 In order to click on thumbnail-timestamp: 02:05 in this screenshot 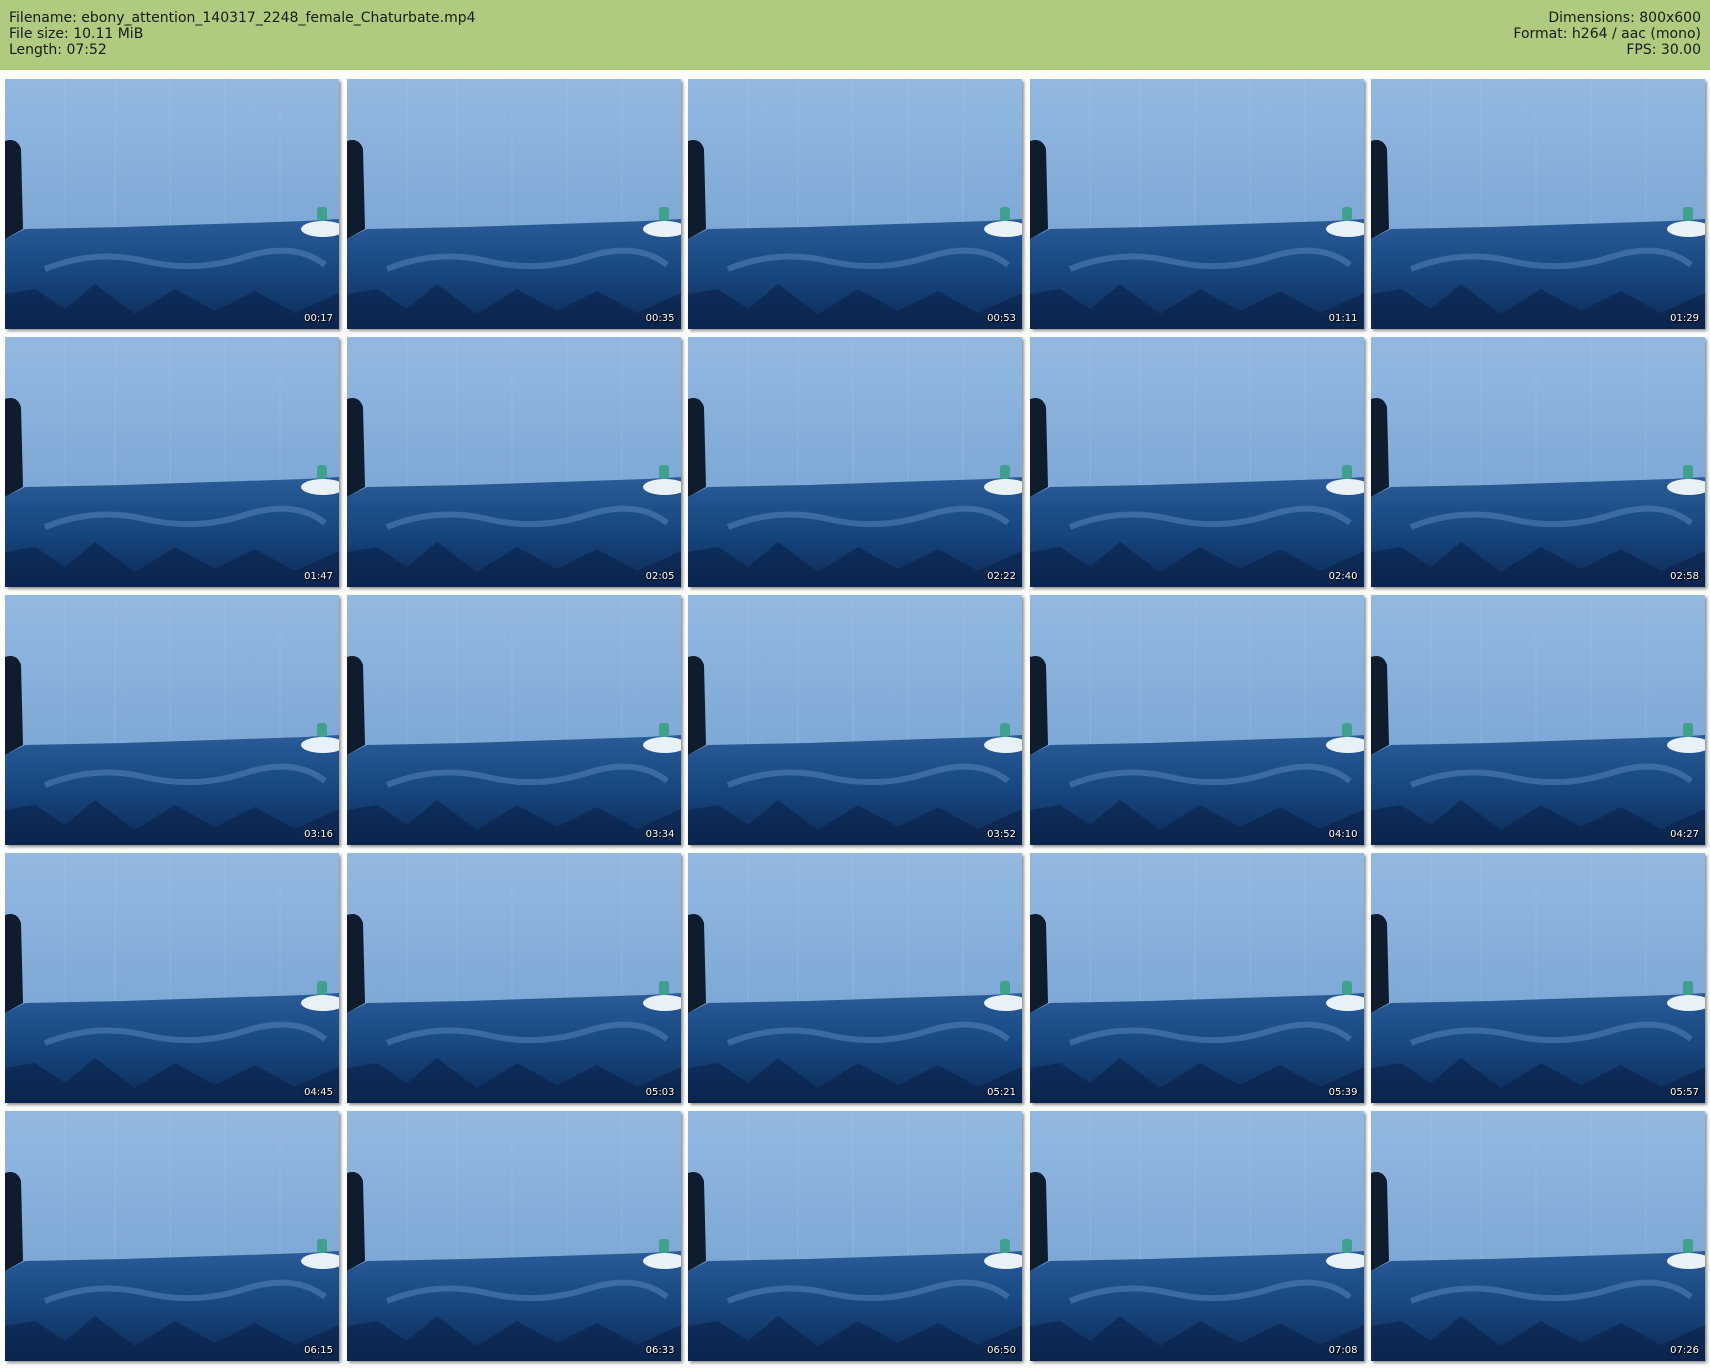, I will do `click(660, 576)`.